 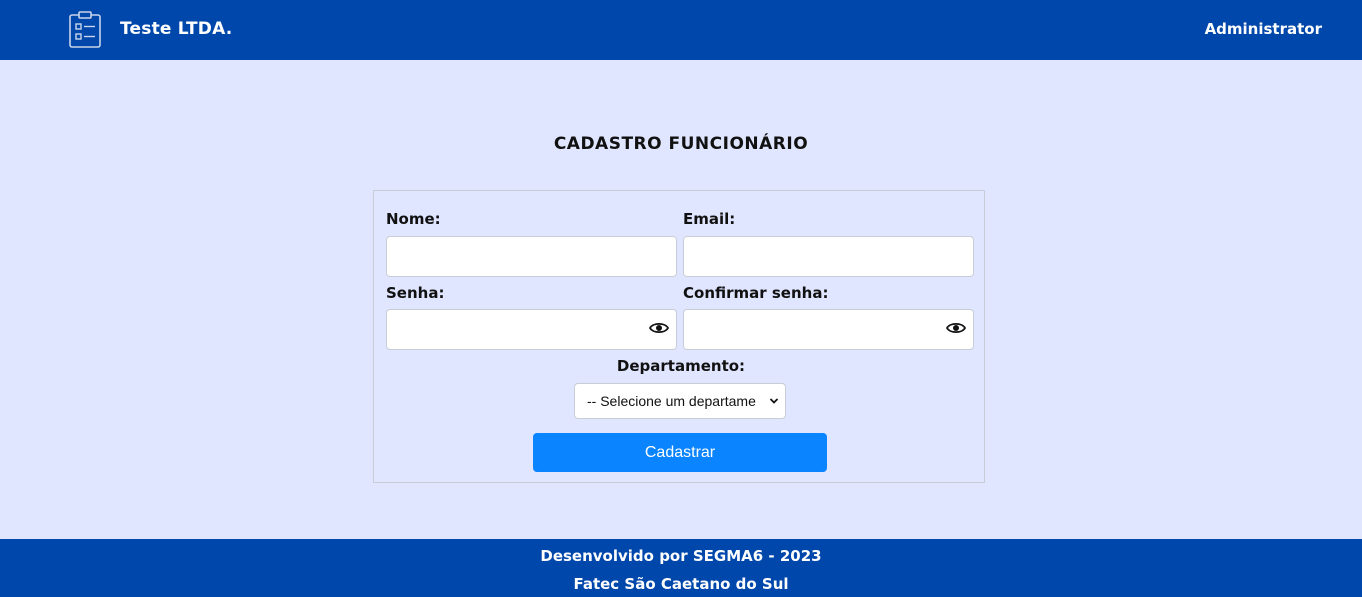 I want to click on nome-label: Nome:, so click(x=413, y=219).